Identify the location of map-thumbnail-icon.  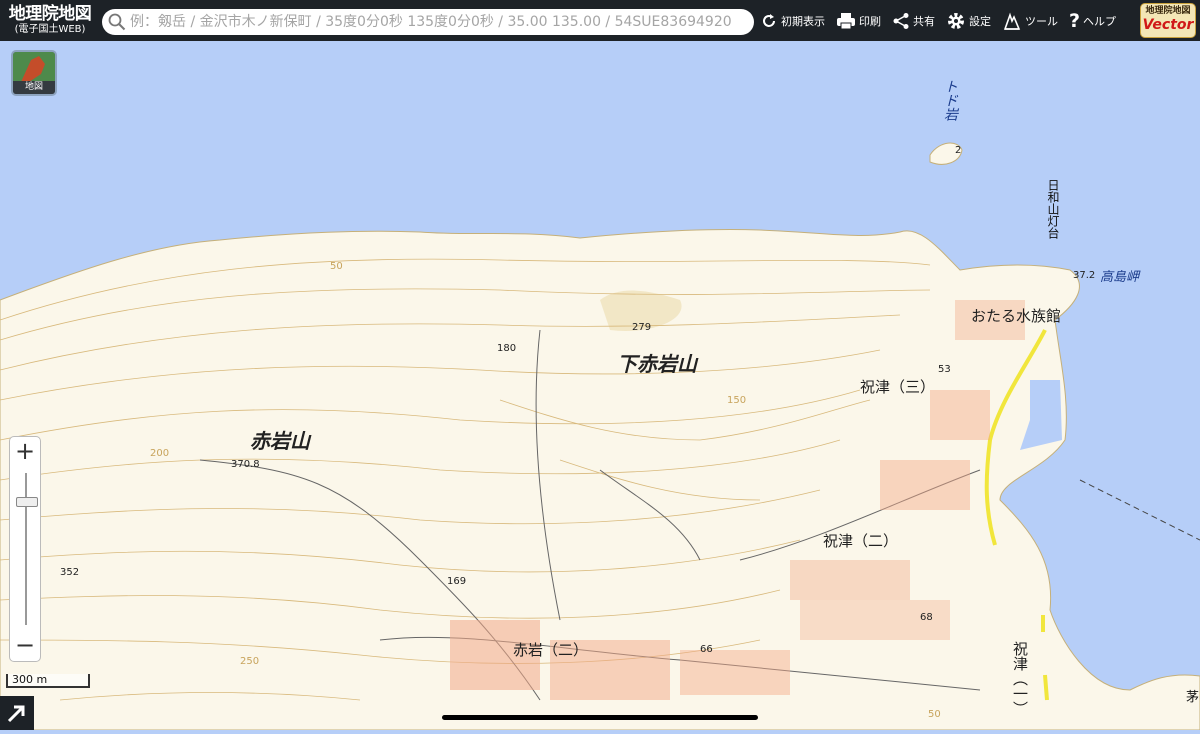
(34, 68).